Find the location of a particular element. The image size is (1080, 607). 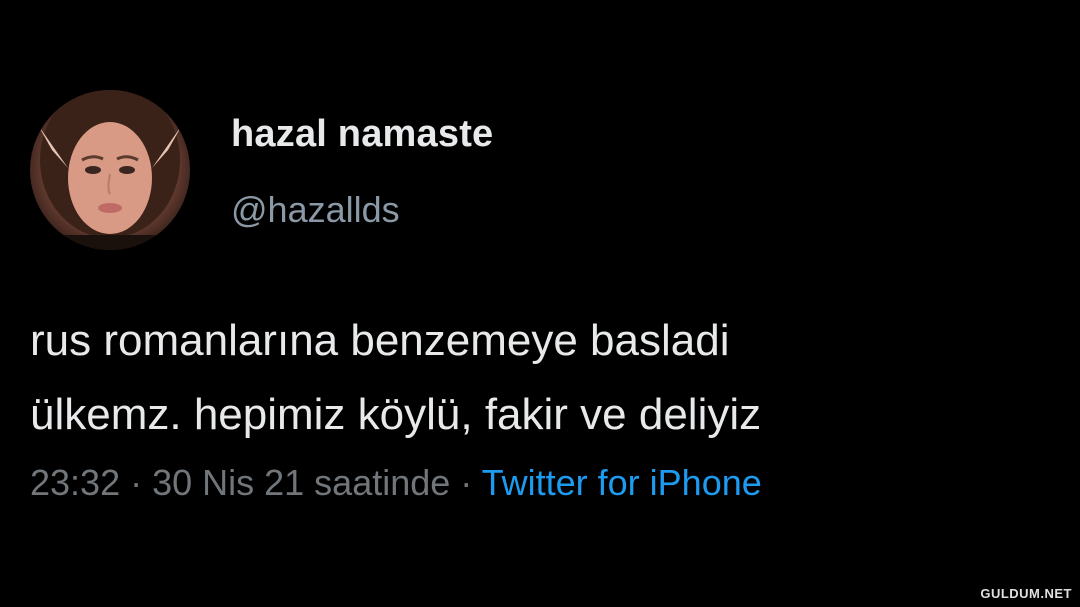

author-display-name: hazal namaste is located at coordinates (362, 134).